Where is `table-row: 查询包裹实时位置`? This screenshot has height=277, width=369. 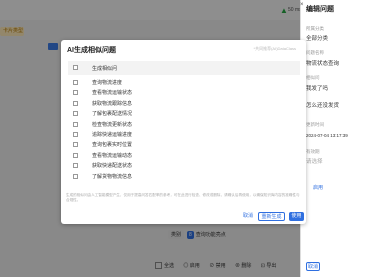
table-row: 查询包裹实时位置 is located at coordinates (184, 144).